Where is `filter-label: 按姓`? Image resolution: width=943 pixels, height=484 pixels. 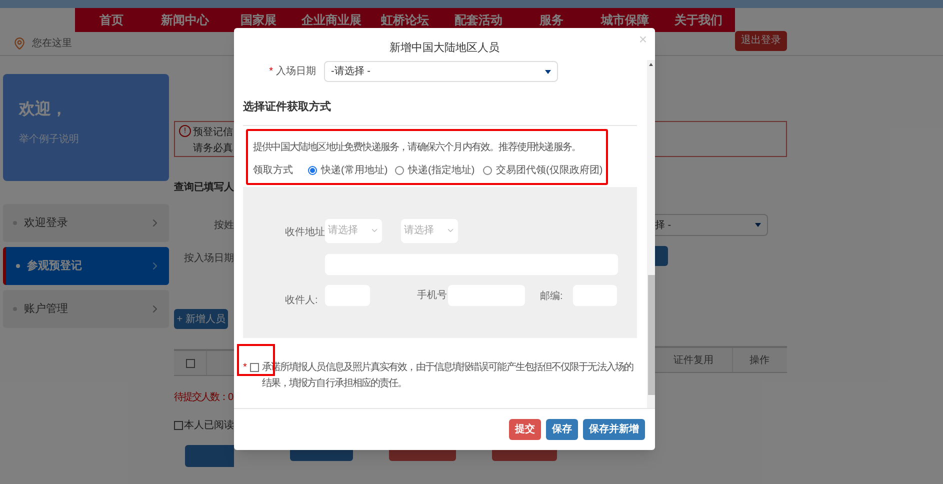 filter-label: 按姓 is located at coordinates (224, 225).